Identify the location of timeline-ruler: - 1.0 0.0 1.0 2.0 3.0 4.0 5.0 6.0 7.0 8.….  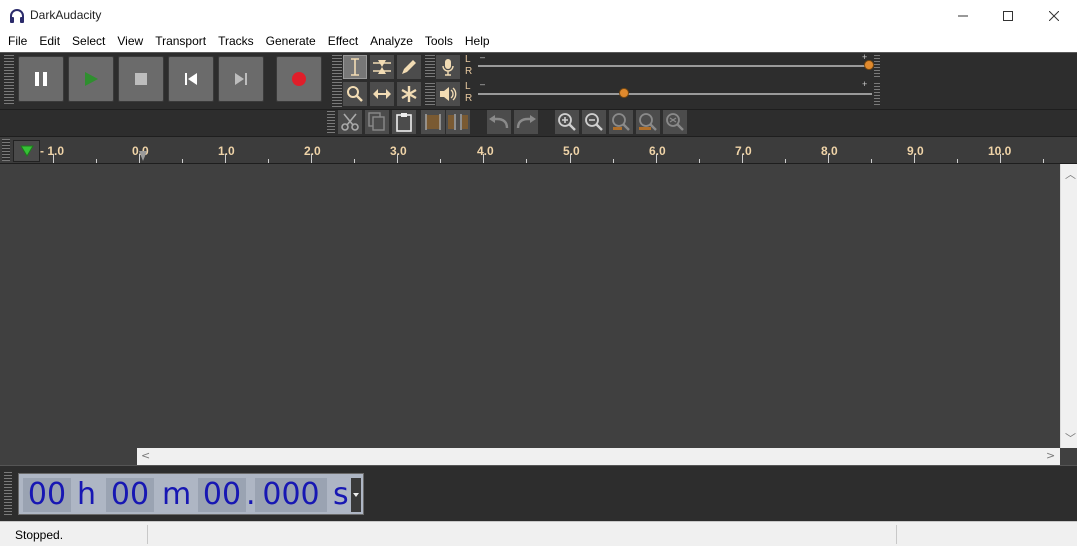
(538, 150).